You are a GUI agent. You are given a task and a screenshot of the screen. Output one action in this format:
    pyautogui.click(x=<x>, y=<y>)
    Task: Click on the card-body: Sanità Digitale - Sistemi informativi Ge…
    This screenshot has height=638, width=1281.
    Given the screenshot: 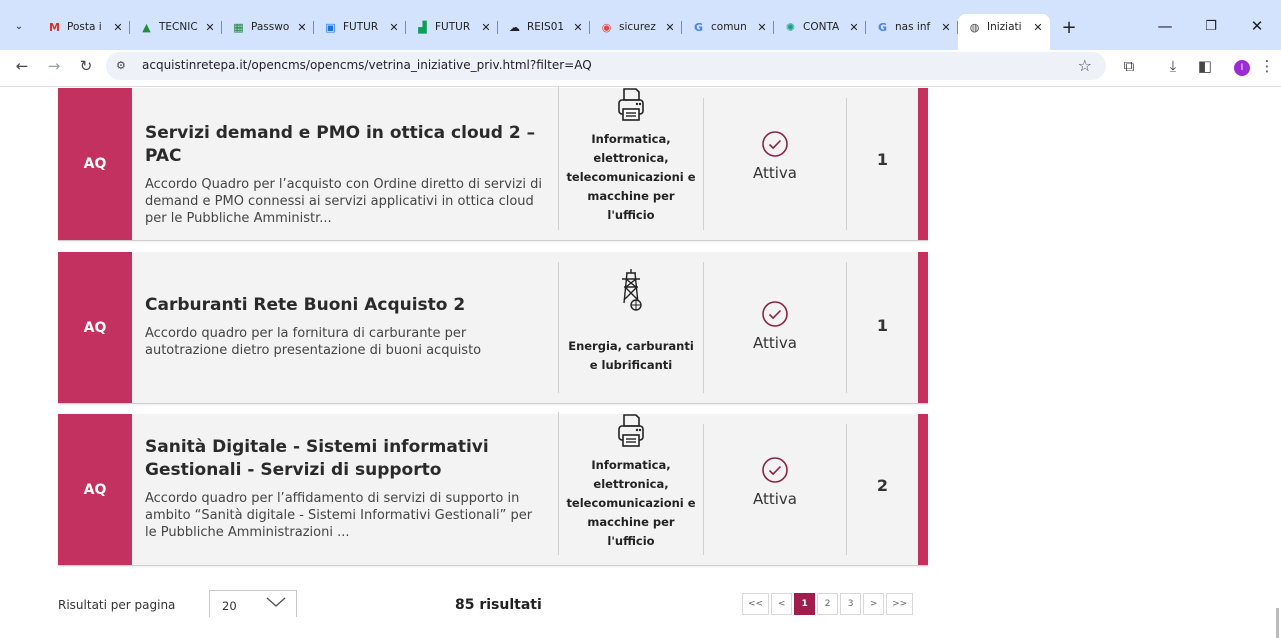 What is the action you would take?
    pyautogui.click(x=345, y=488)
    